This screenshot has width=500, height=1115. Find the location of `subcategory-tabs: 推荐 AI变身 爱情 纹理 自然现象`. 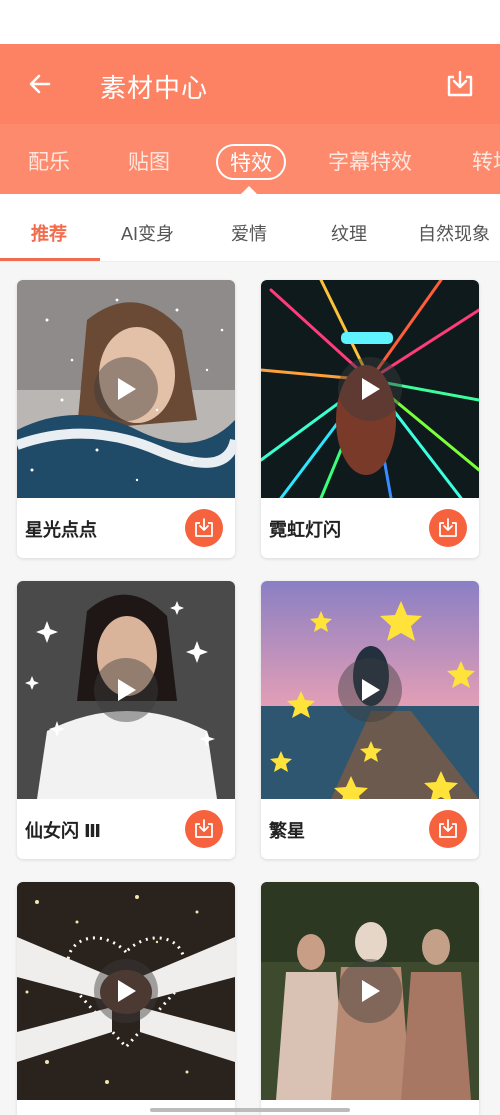

subcategory-tabs: 推荐 AI变身 爱情 纹理 自然现象 is located at coordinates (250, 228).